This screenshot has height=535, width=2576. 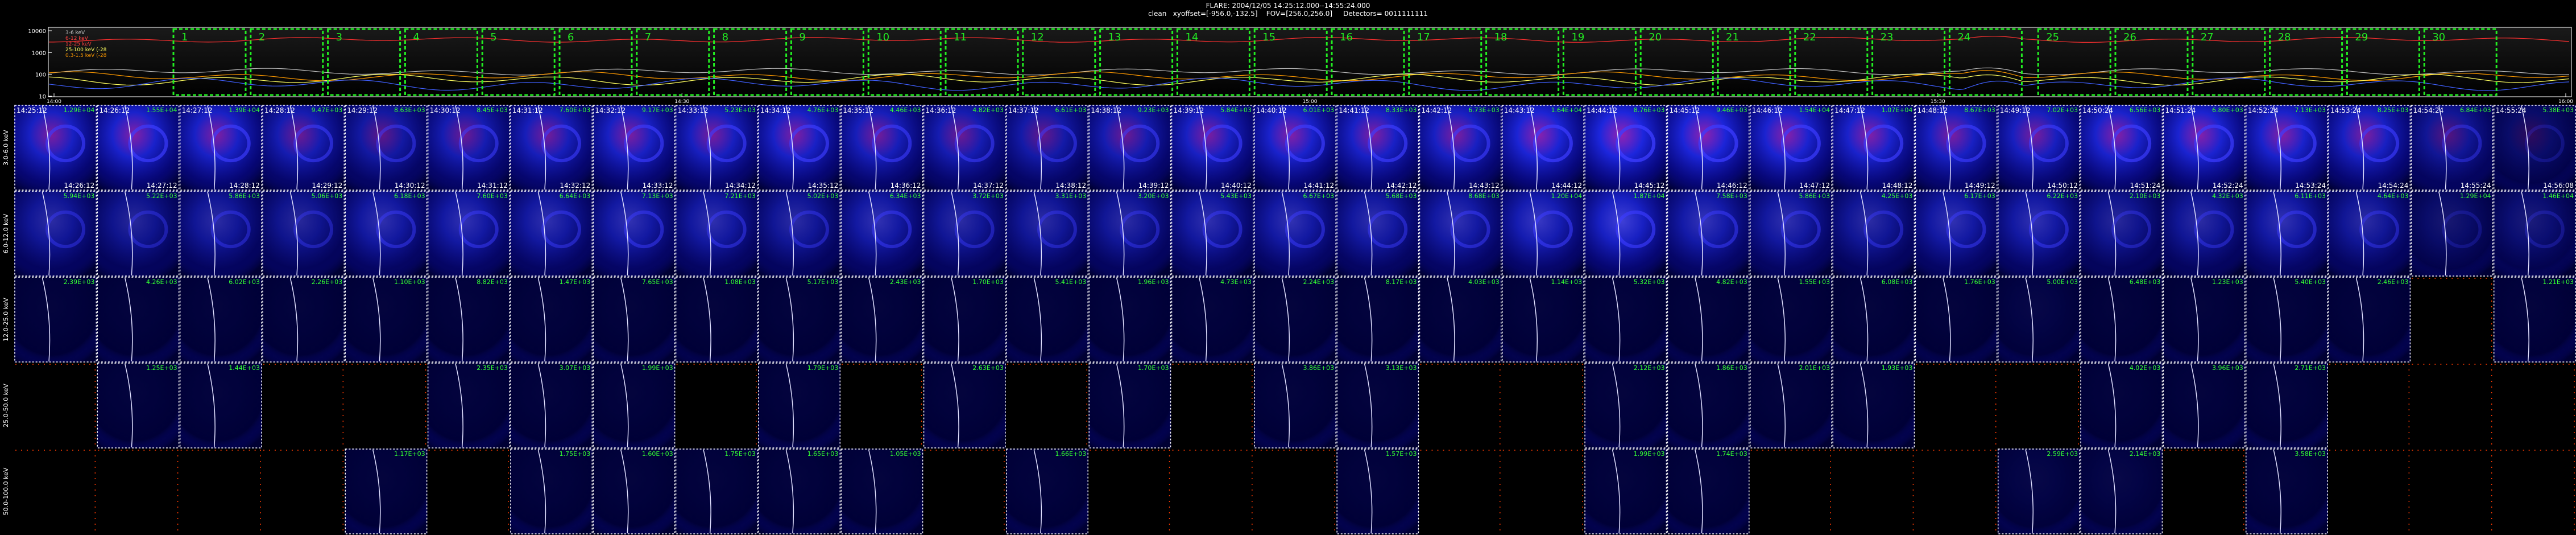 What do you see at coordinates (327, 196) in the screenshot?
I see `peak-flux-value: 5.06E+03` at bounding box center [327, 196].